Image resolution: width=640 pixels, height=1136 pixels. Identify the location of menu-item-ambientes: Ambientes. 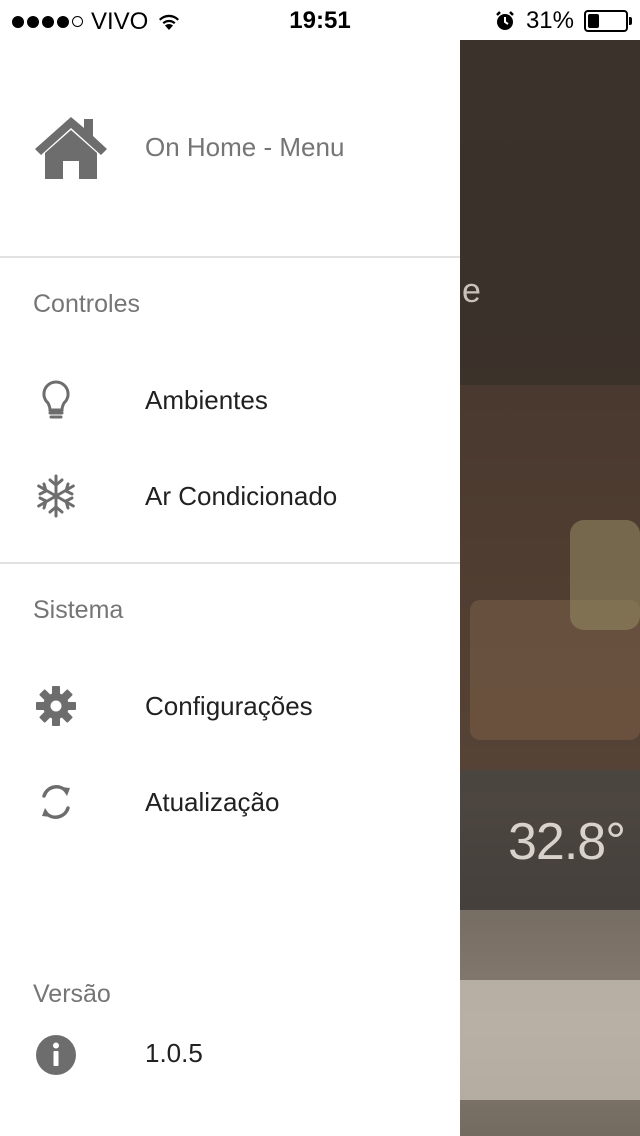
(230, 400).